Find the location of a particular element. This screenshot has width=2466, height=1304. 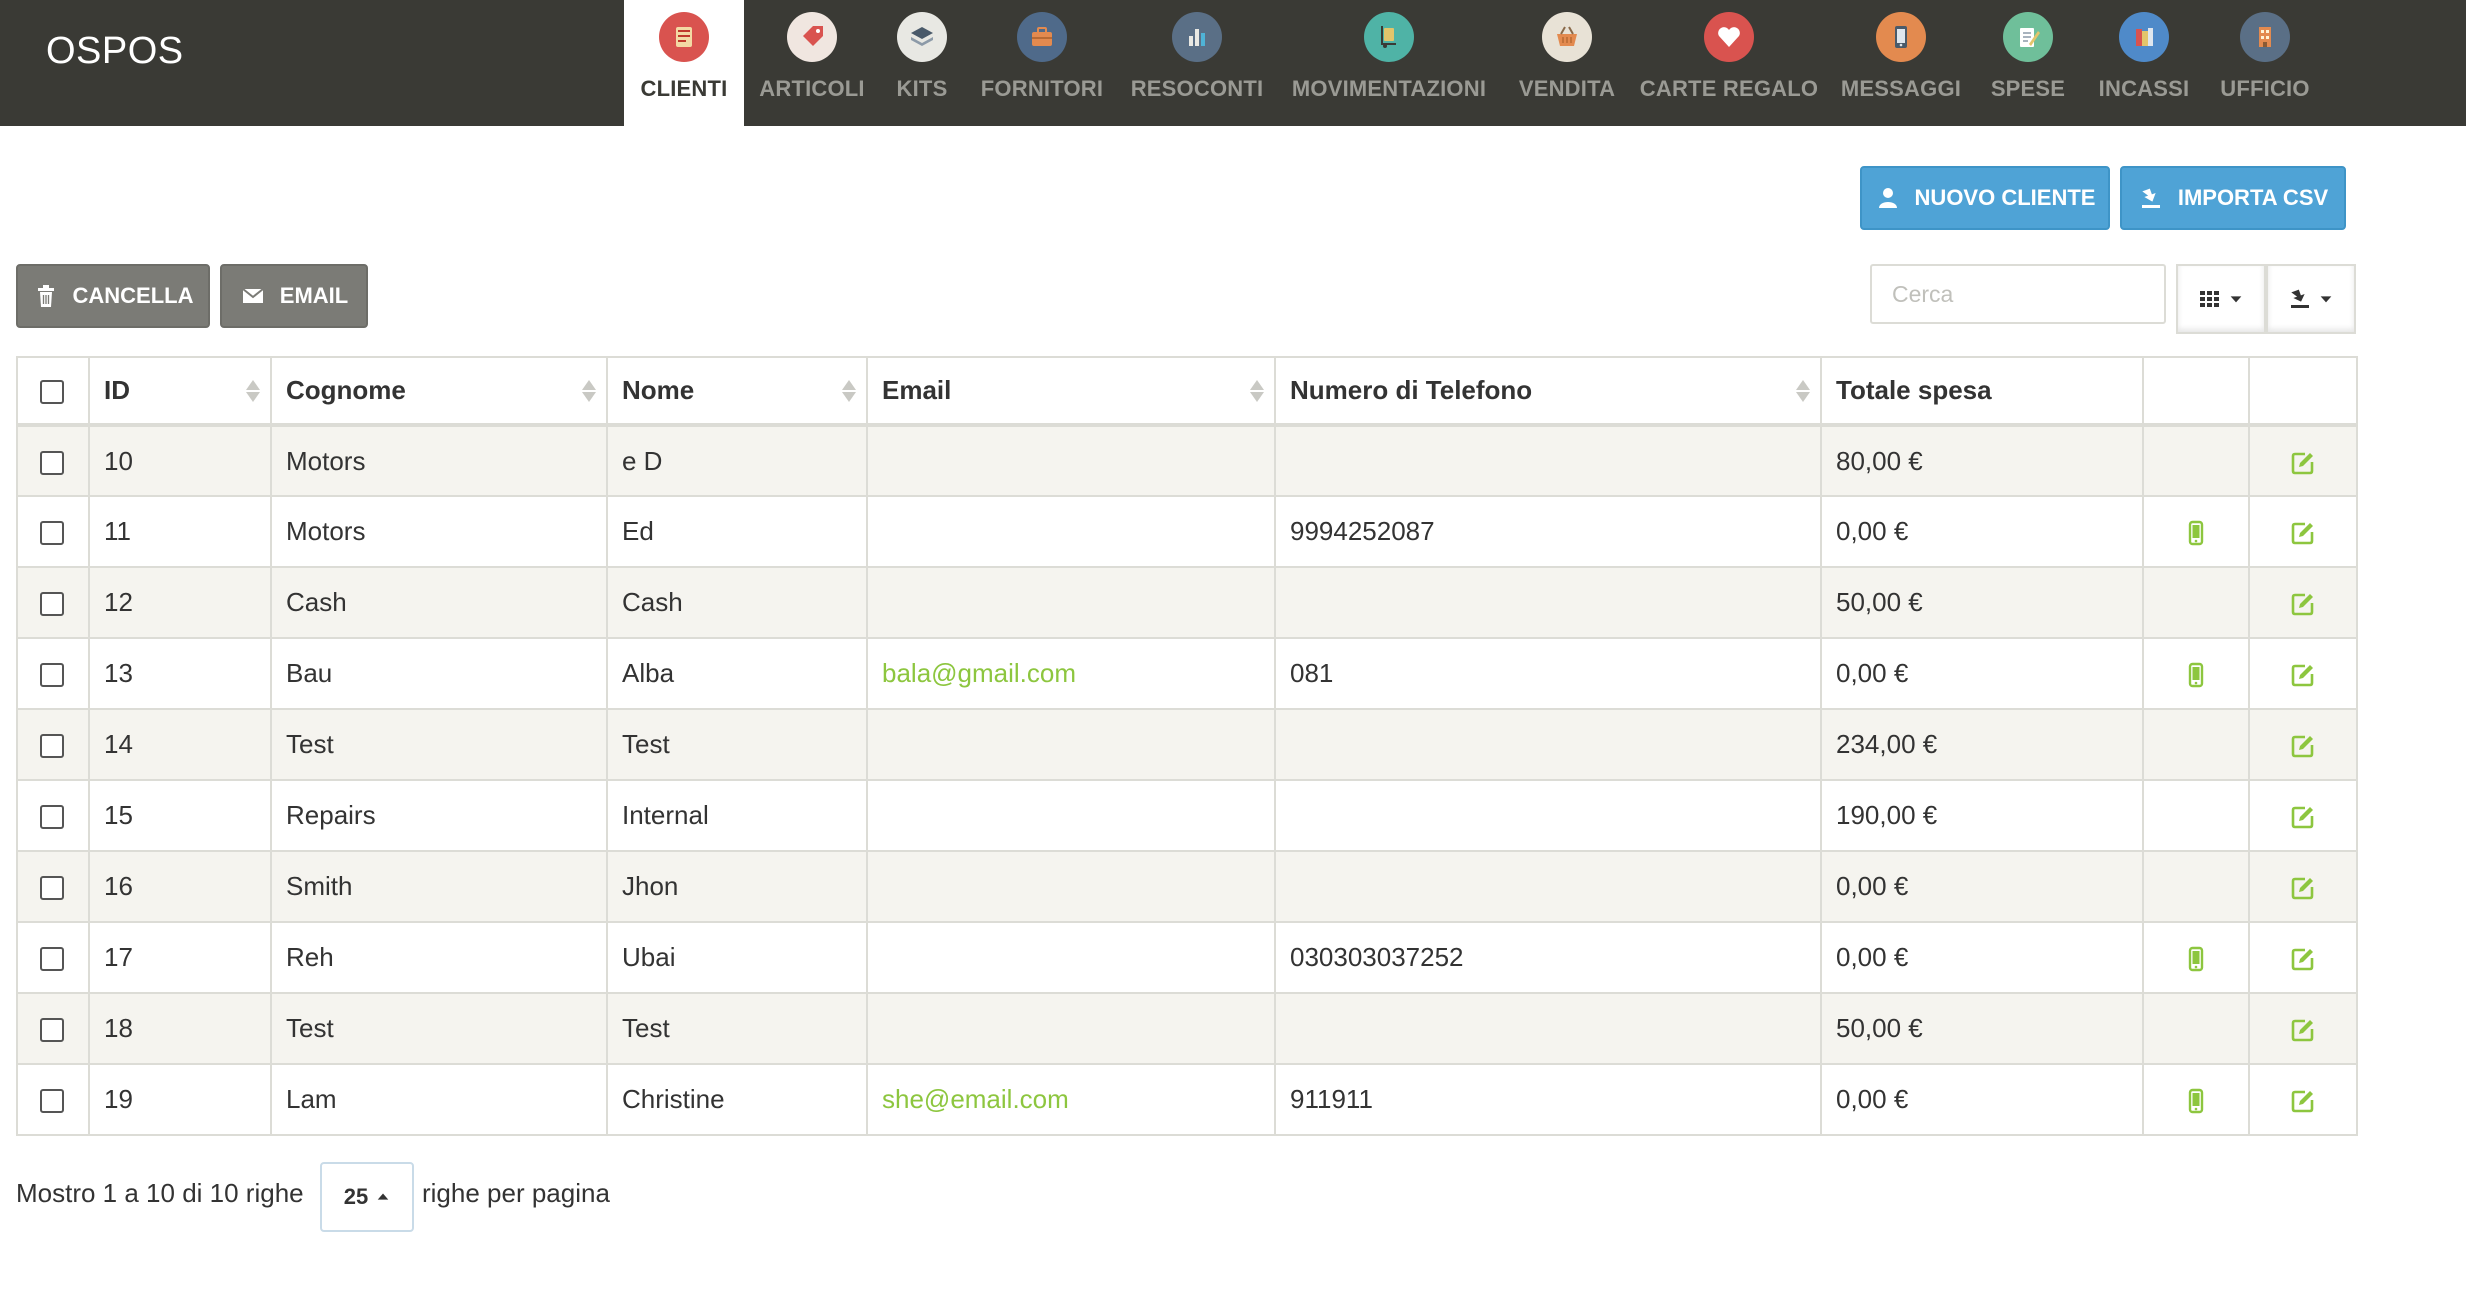

nav-item-cashups: INCASSI is located at coordinates (2144, 62).